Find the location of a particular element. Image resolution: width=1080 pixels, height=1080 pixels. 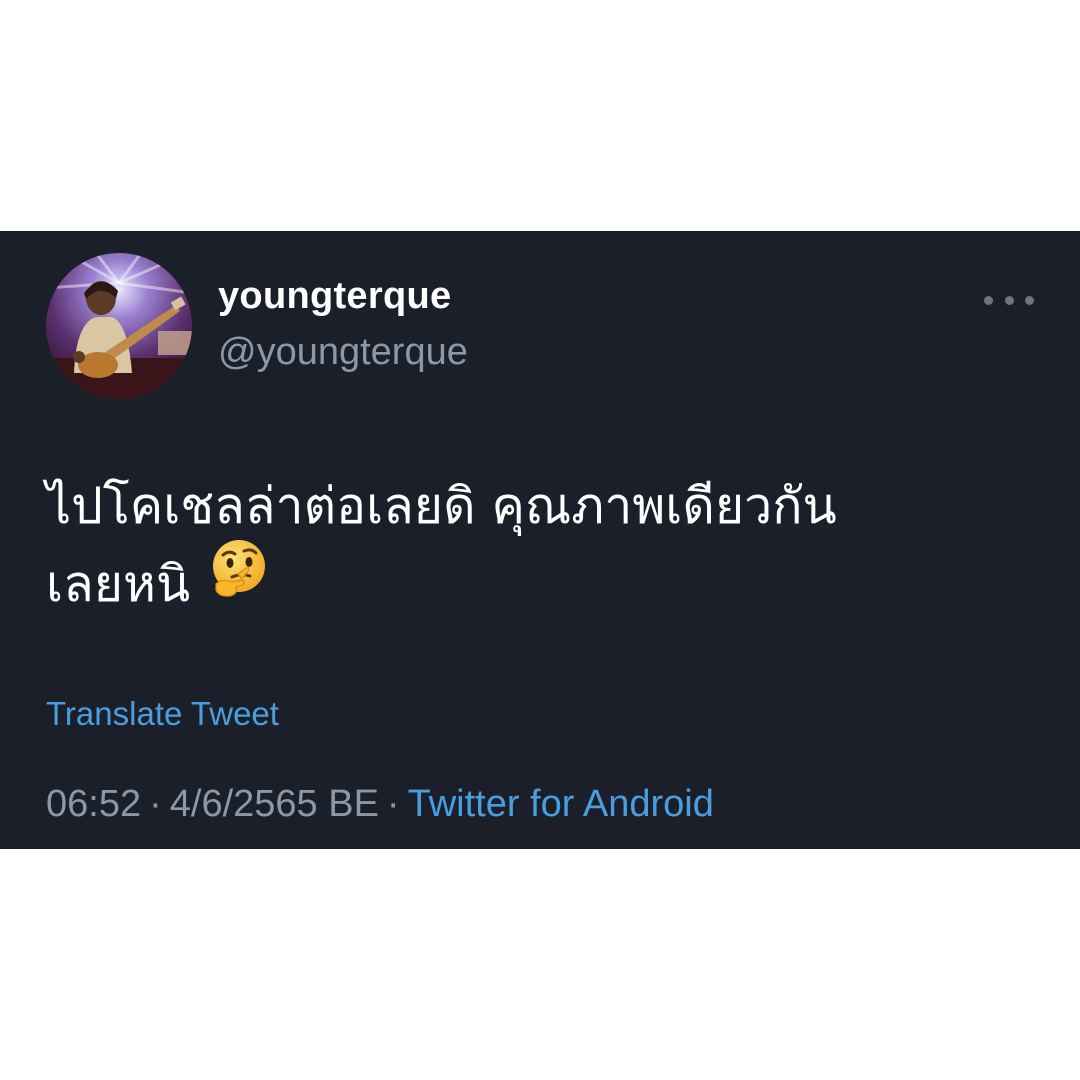

tweet-date: 4/6/2565 BE is located at coordinates (274, 804).